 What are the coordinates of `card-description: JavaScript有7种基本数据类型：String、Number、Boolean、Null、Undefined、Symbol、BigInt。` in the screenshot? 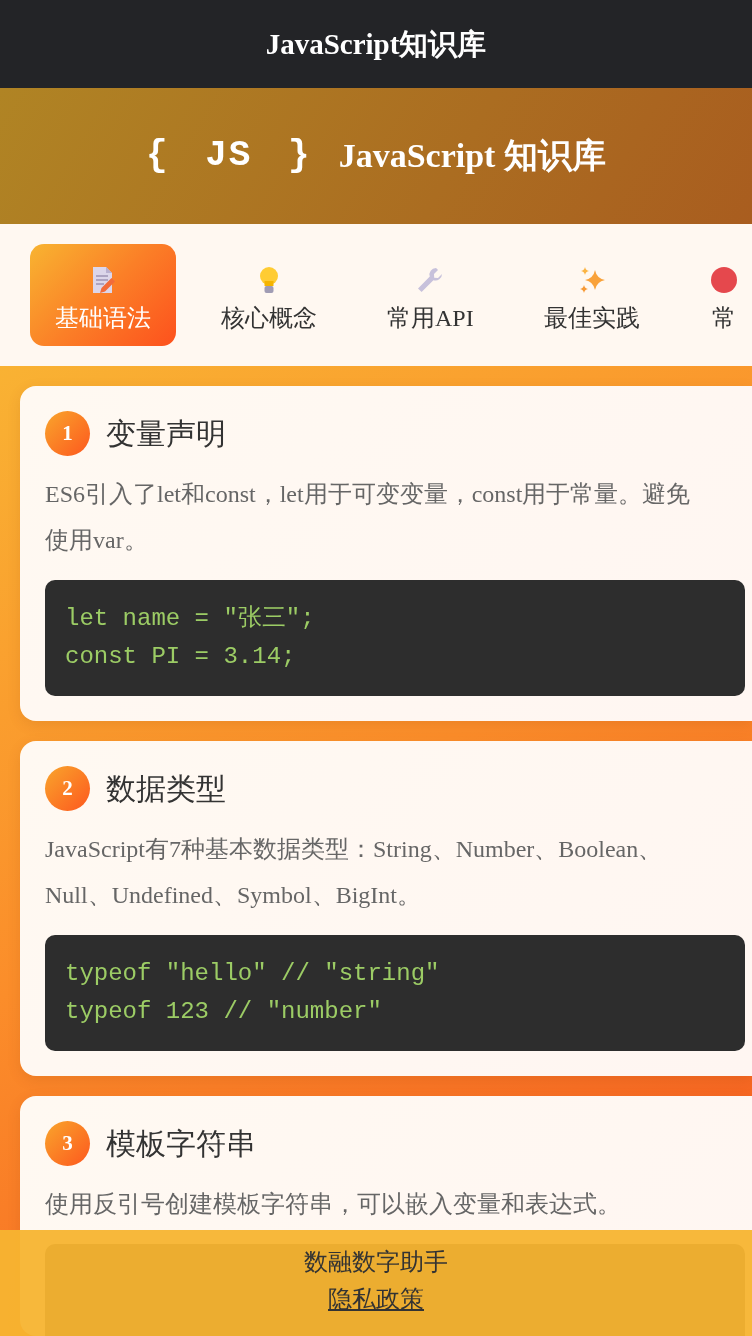 It's located at (354, 872).